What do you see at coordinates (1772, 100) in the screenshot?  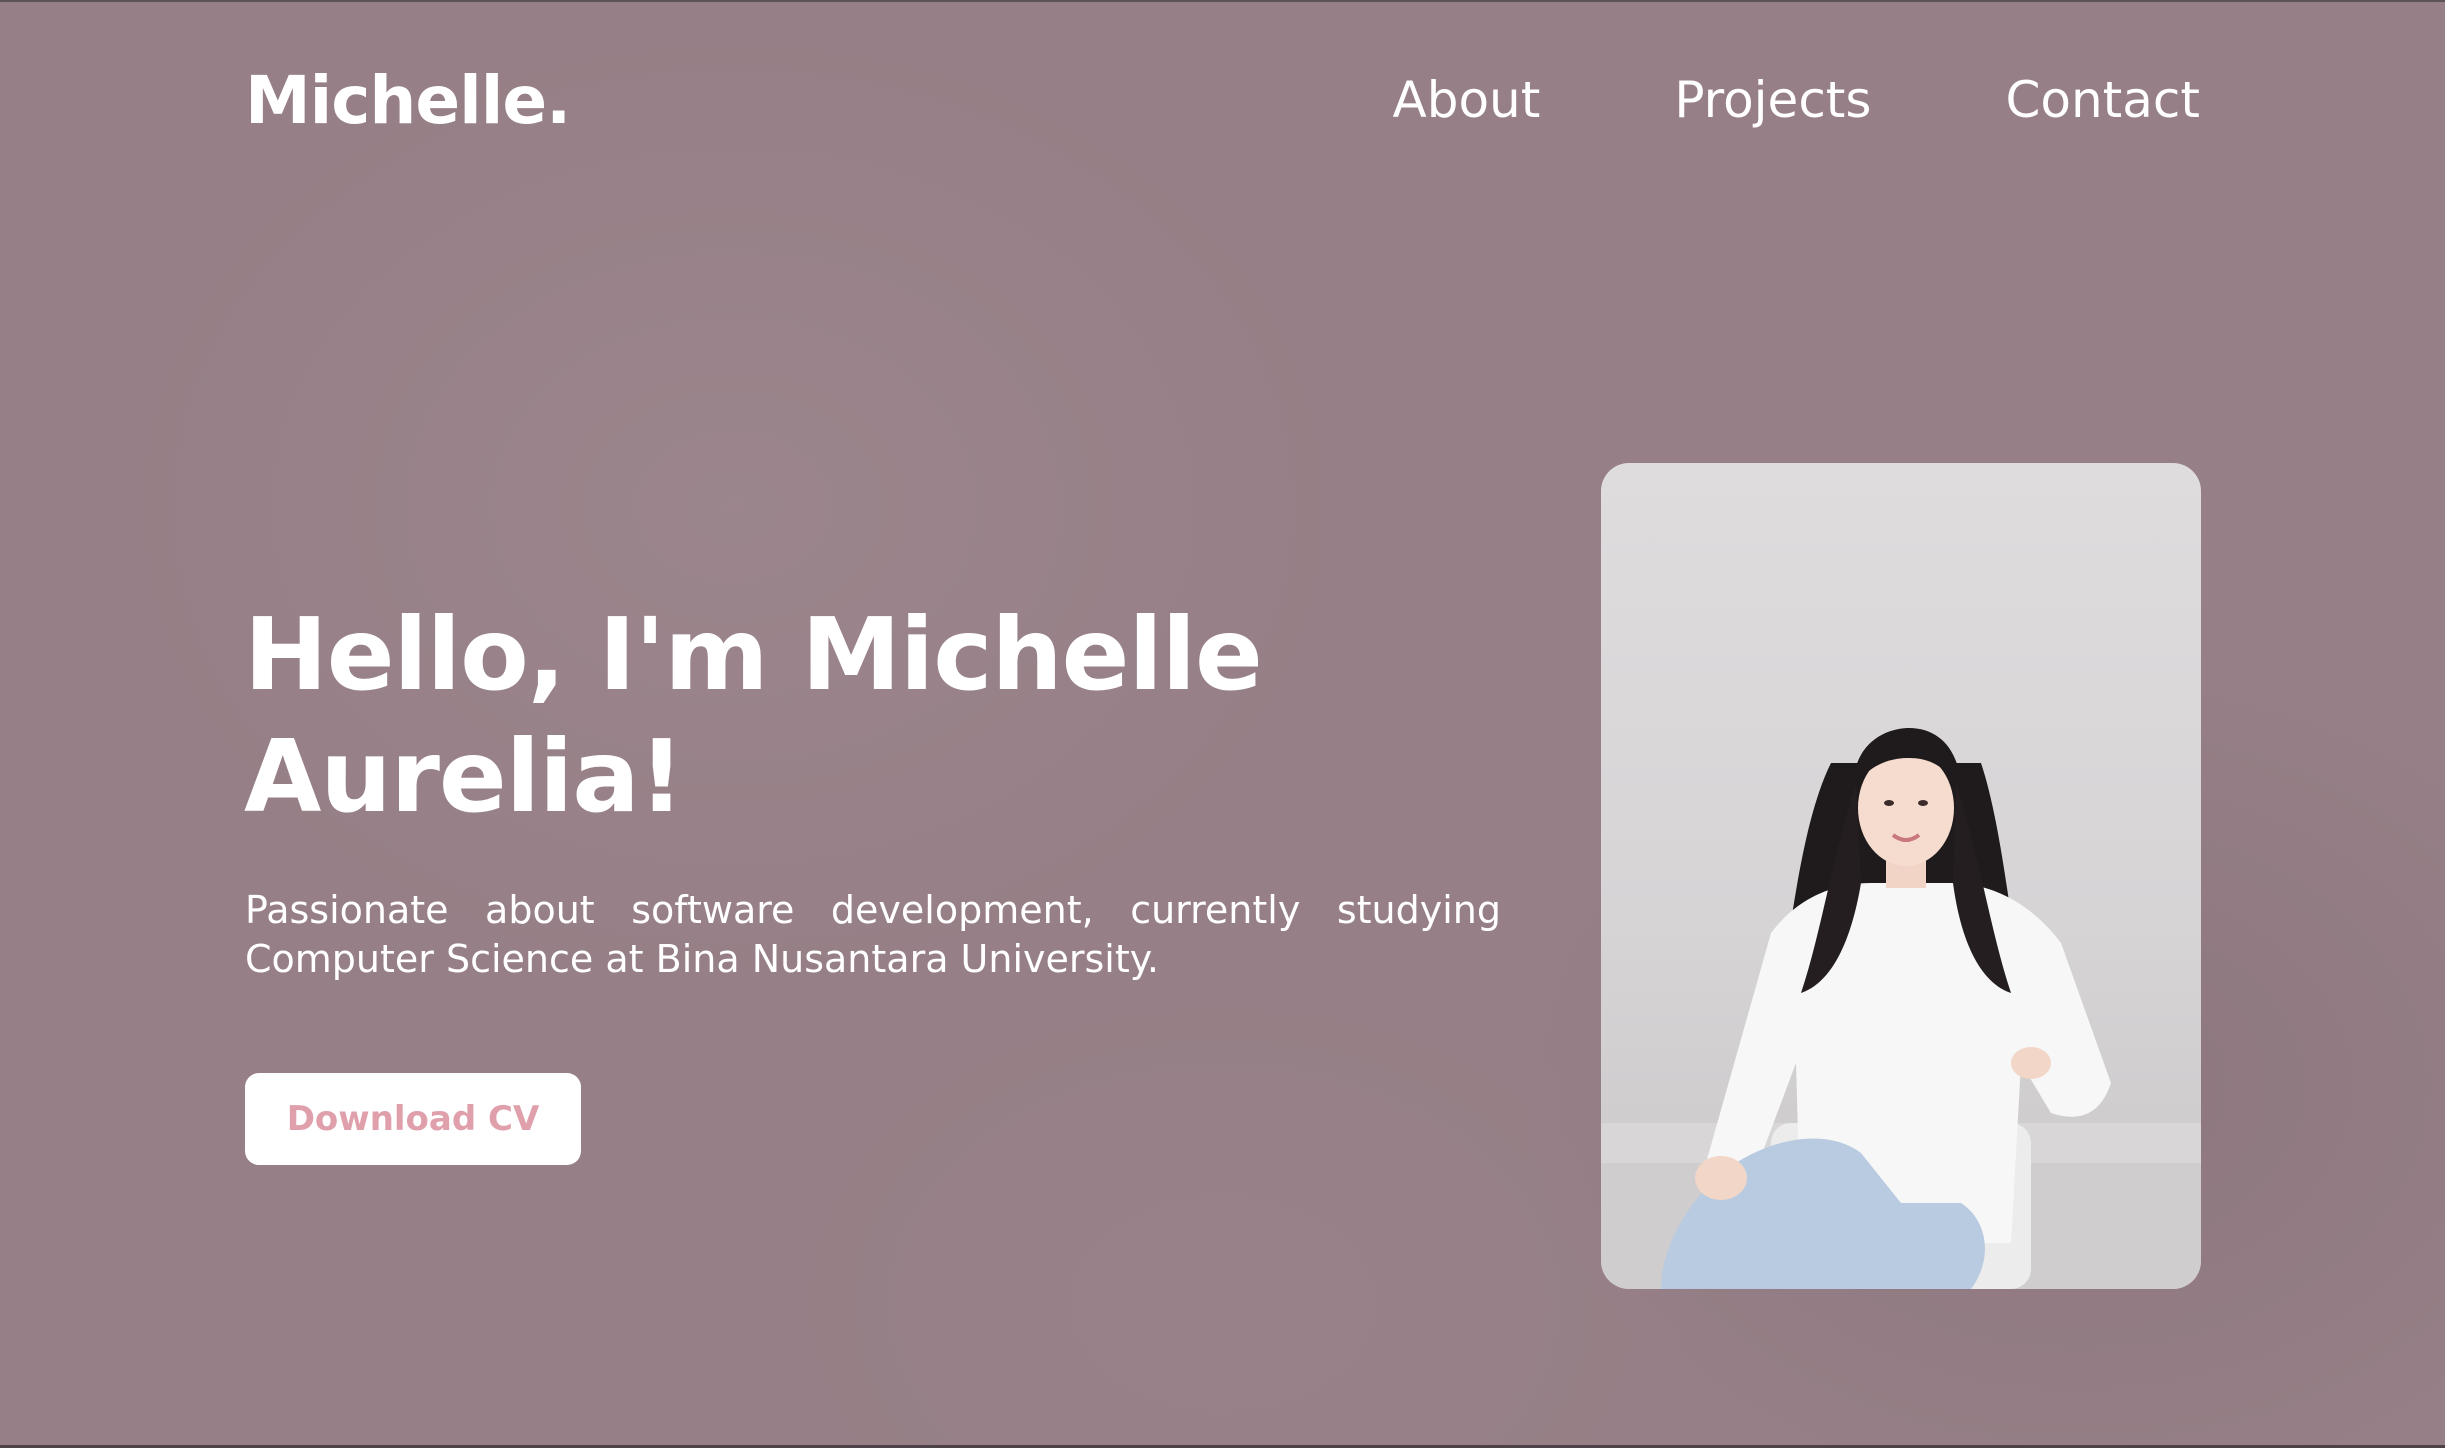 I see `nav-link-projects: Projects` at bounding box center [1772, 100].